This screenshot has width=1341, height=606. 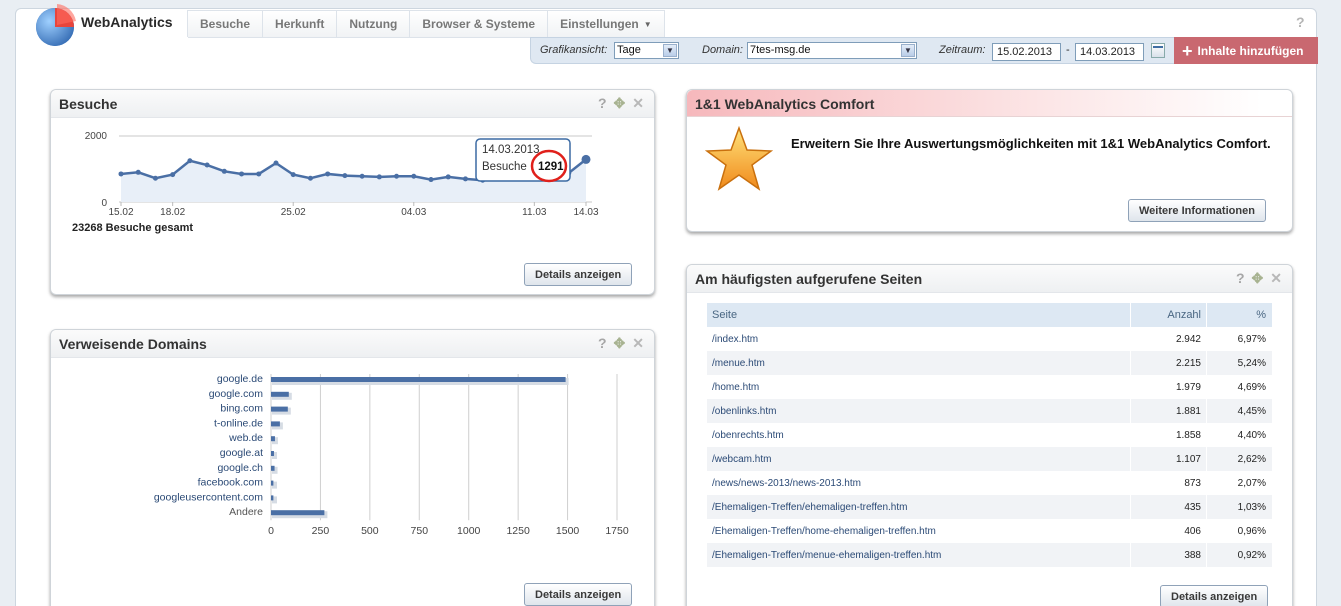 What do you see at coordinates (735, 339) in the screenshot?
I see `page-link: /index.htm` at bounding box center [735, 339].